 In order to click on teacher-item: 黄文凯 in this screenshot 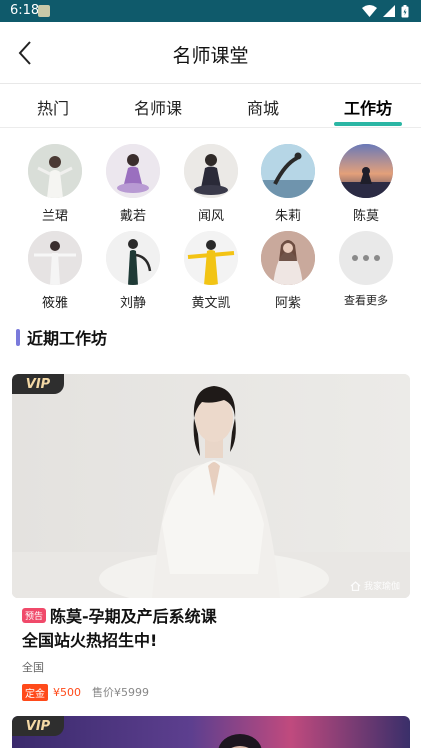, I will do `click(211, 271)`.